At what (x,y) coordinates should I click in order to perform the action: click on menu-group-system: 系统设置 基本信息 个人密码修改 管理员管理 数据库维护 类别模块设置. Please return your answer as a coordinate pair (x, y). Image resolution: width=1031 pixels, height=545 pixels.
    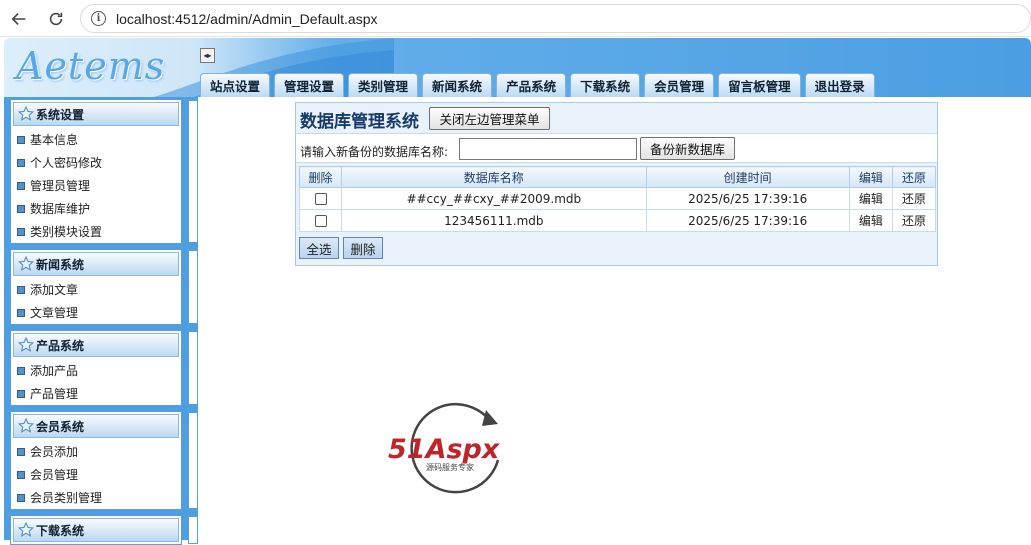
    Looking at the image, I should click on (104, 171).